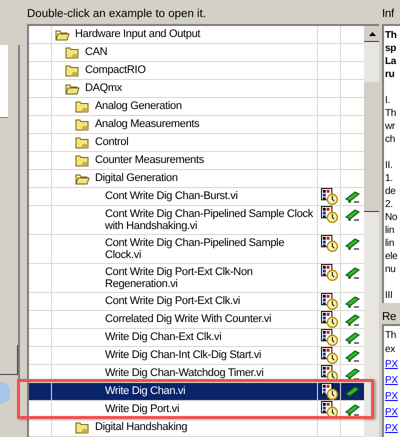 The width and height of the screenshot is (400, 437). What do you see at coordinates (388, 100) in the screenshot?
I see `info-text: I.` at bounding box center [388, 100].